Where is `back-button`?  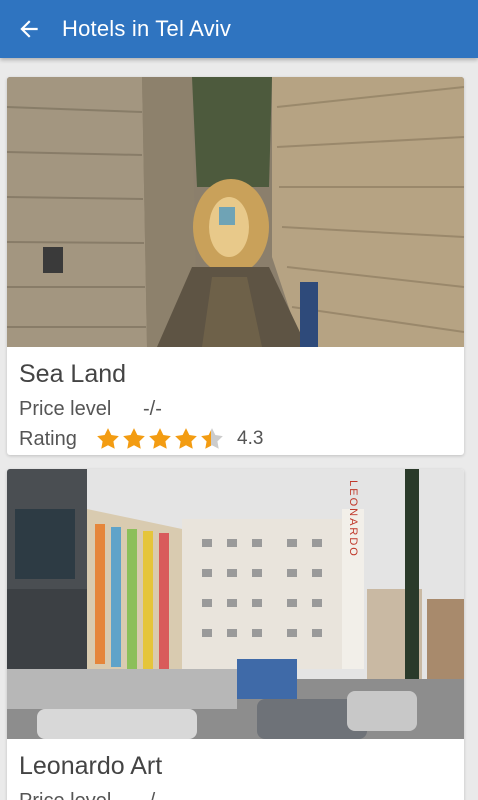 back-button is located at coordinates (29, 29).